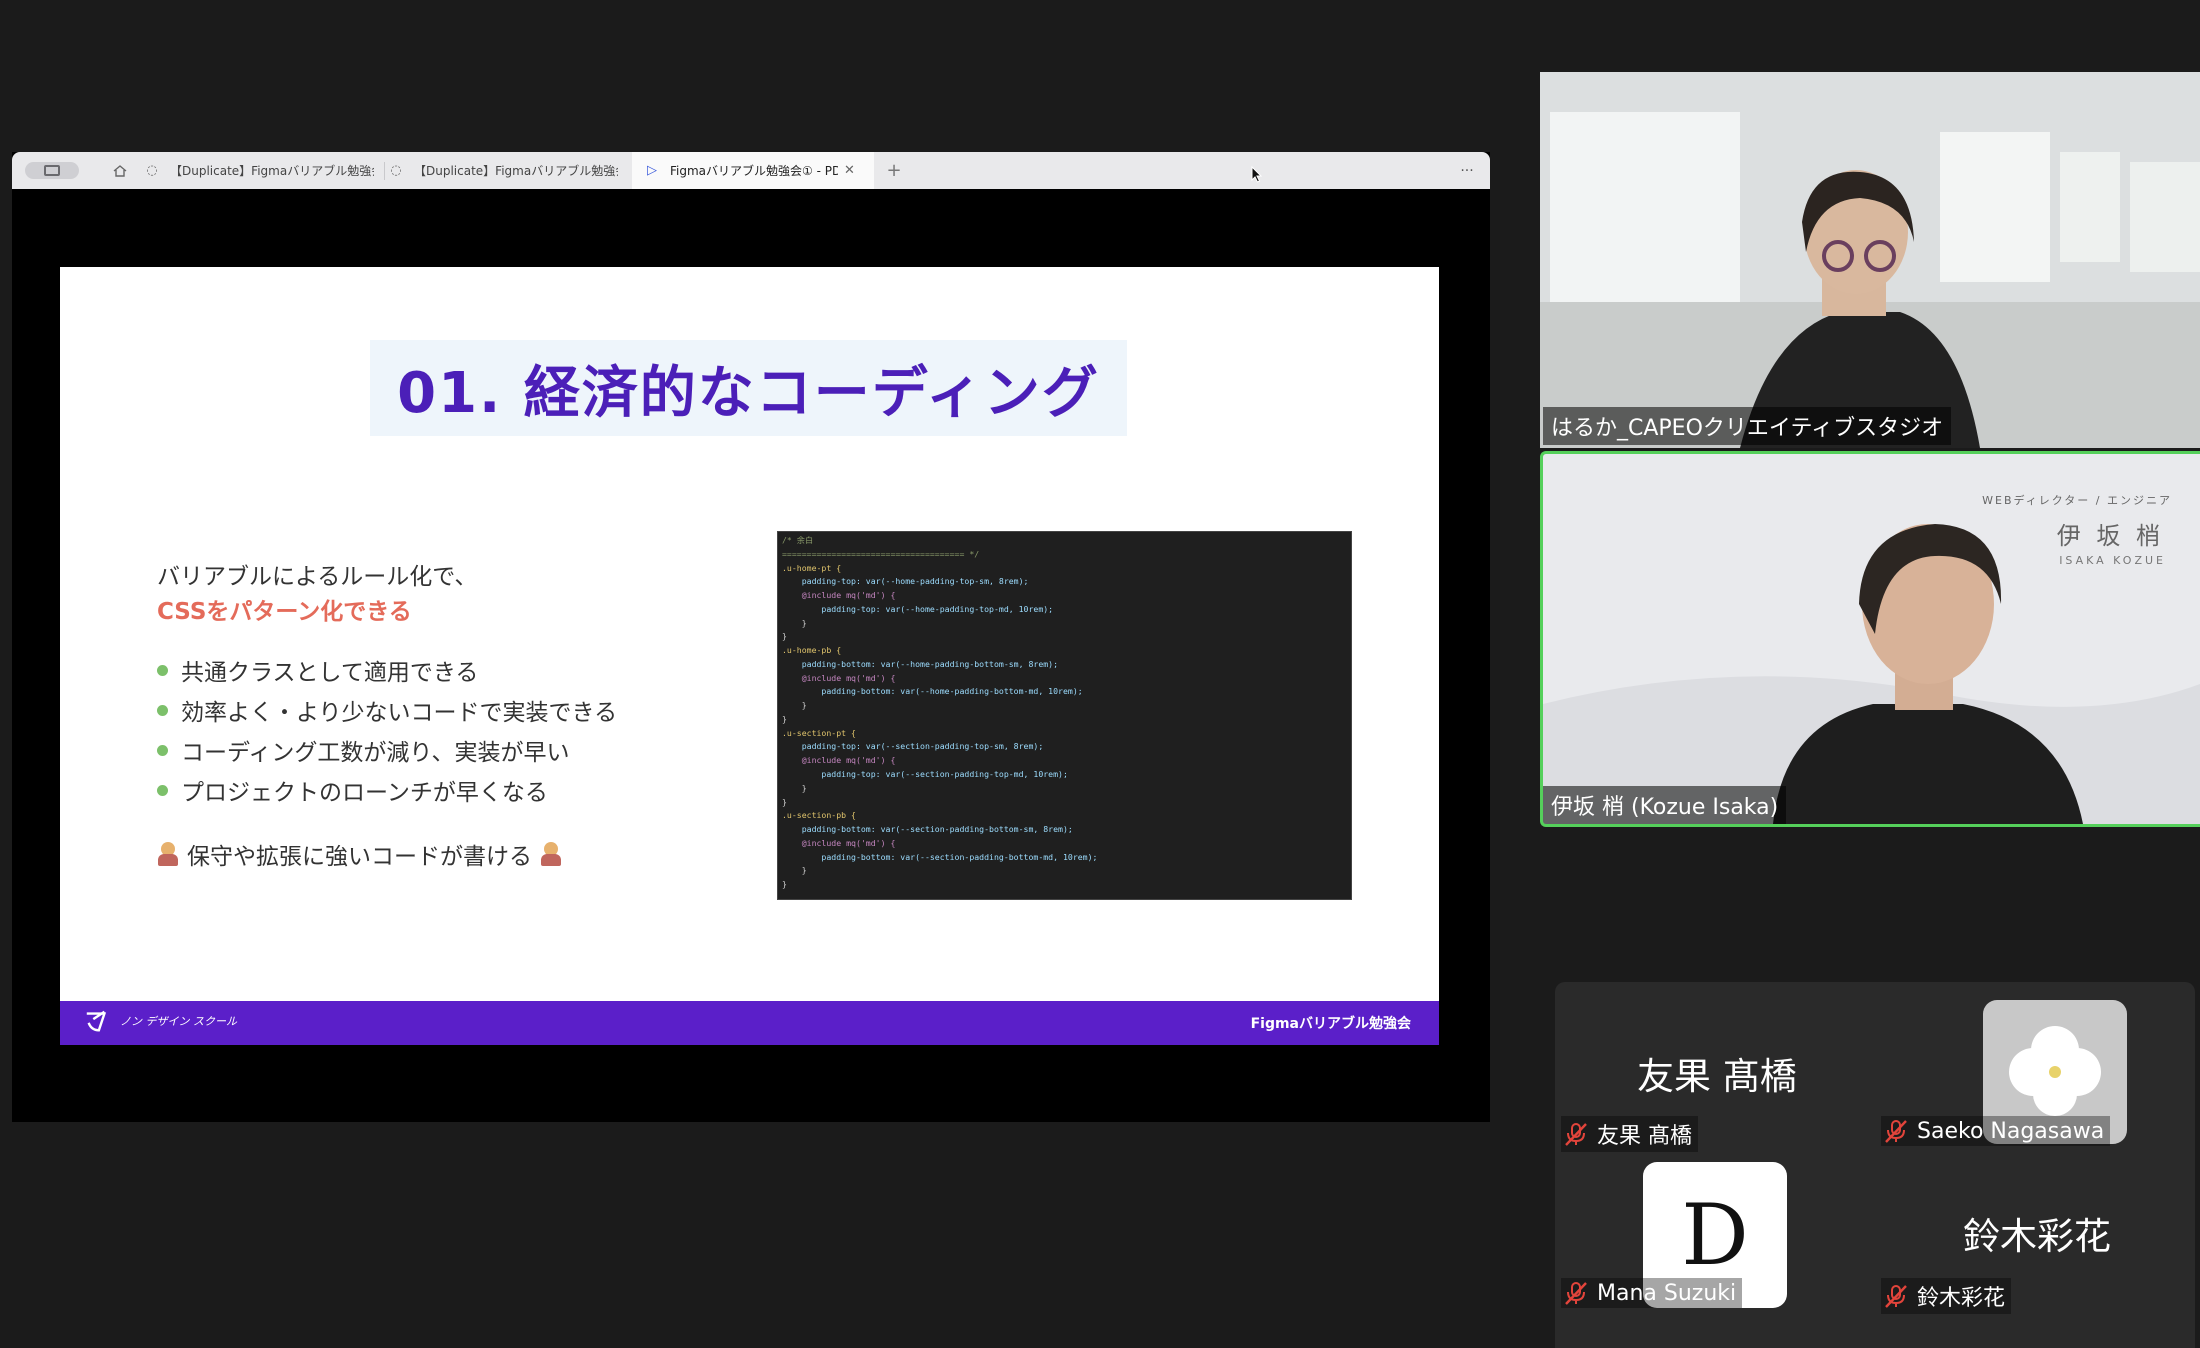  I want to click on school-logo: ノン デザイン スクール, so click(160, 1021).